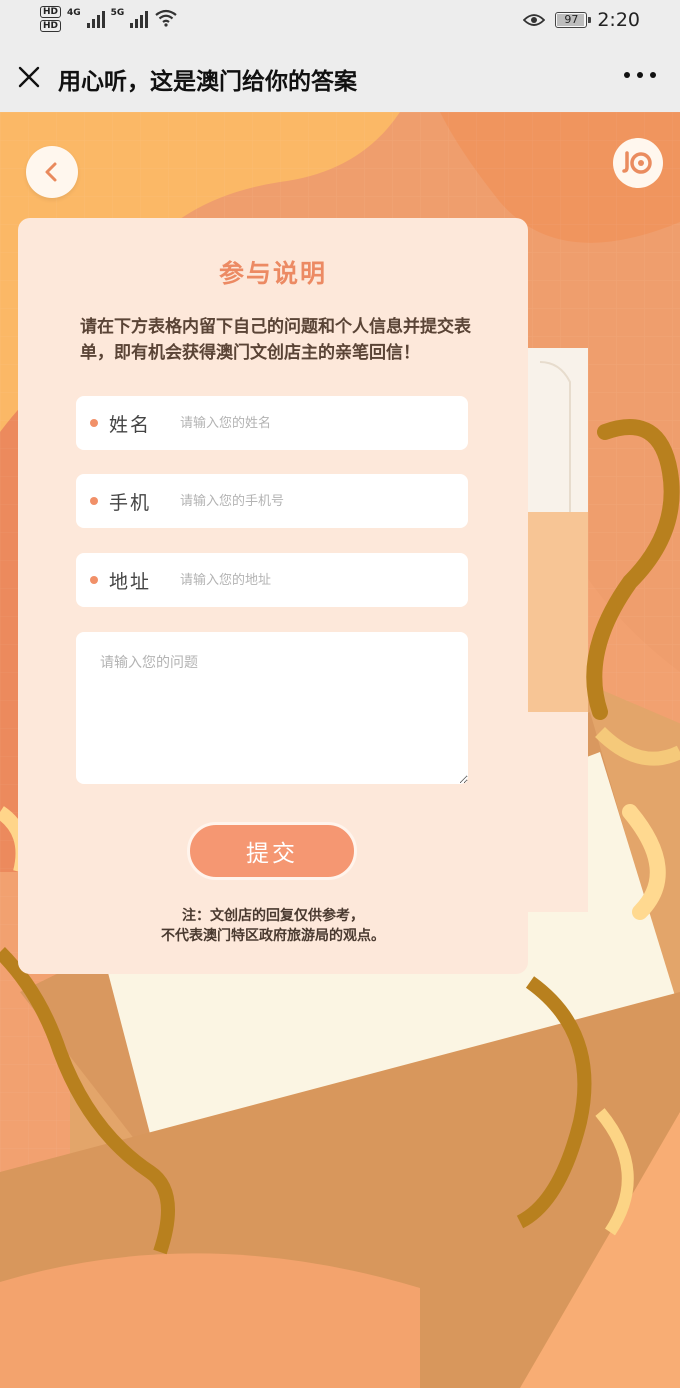 The width and height of the screenshot is (680, 1388). I want to click on battery-level: 97, so click(571, 19).